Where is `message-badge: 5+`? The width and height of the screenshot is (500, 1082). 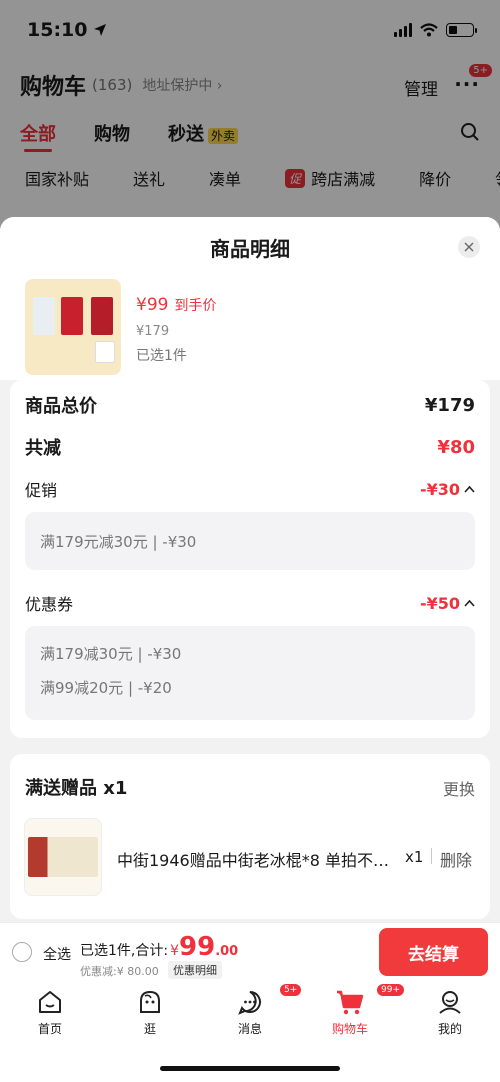 message-badge: 5+ is located at coordinates (291, 990).